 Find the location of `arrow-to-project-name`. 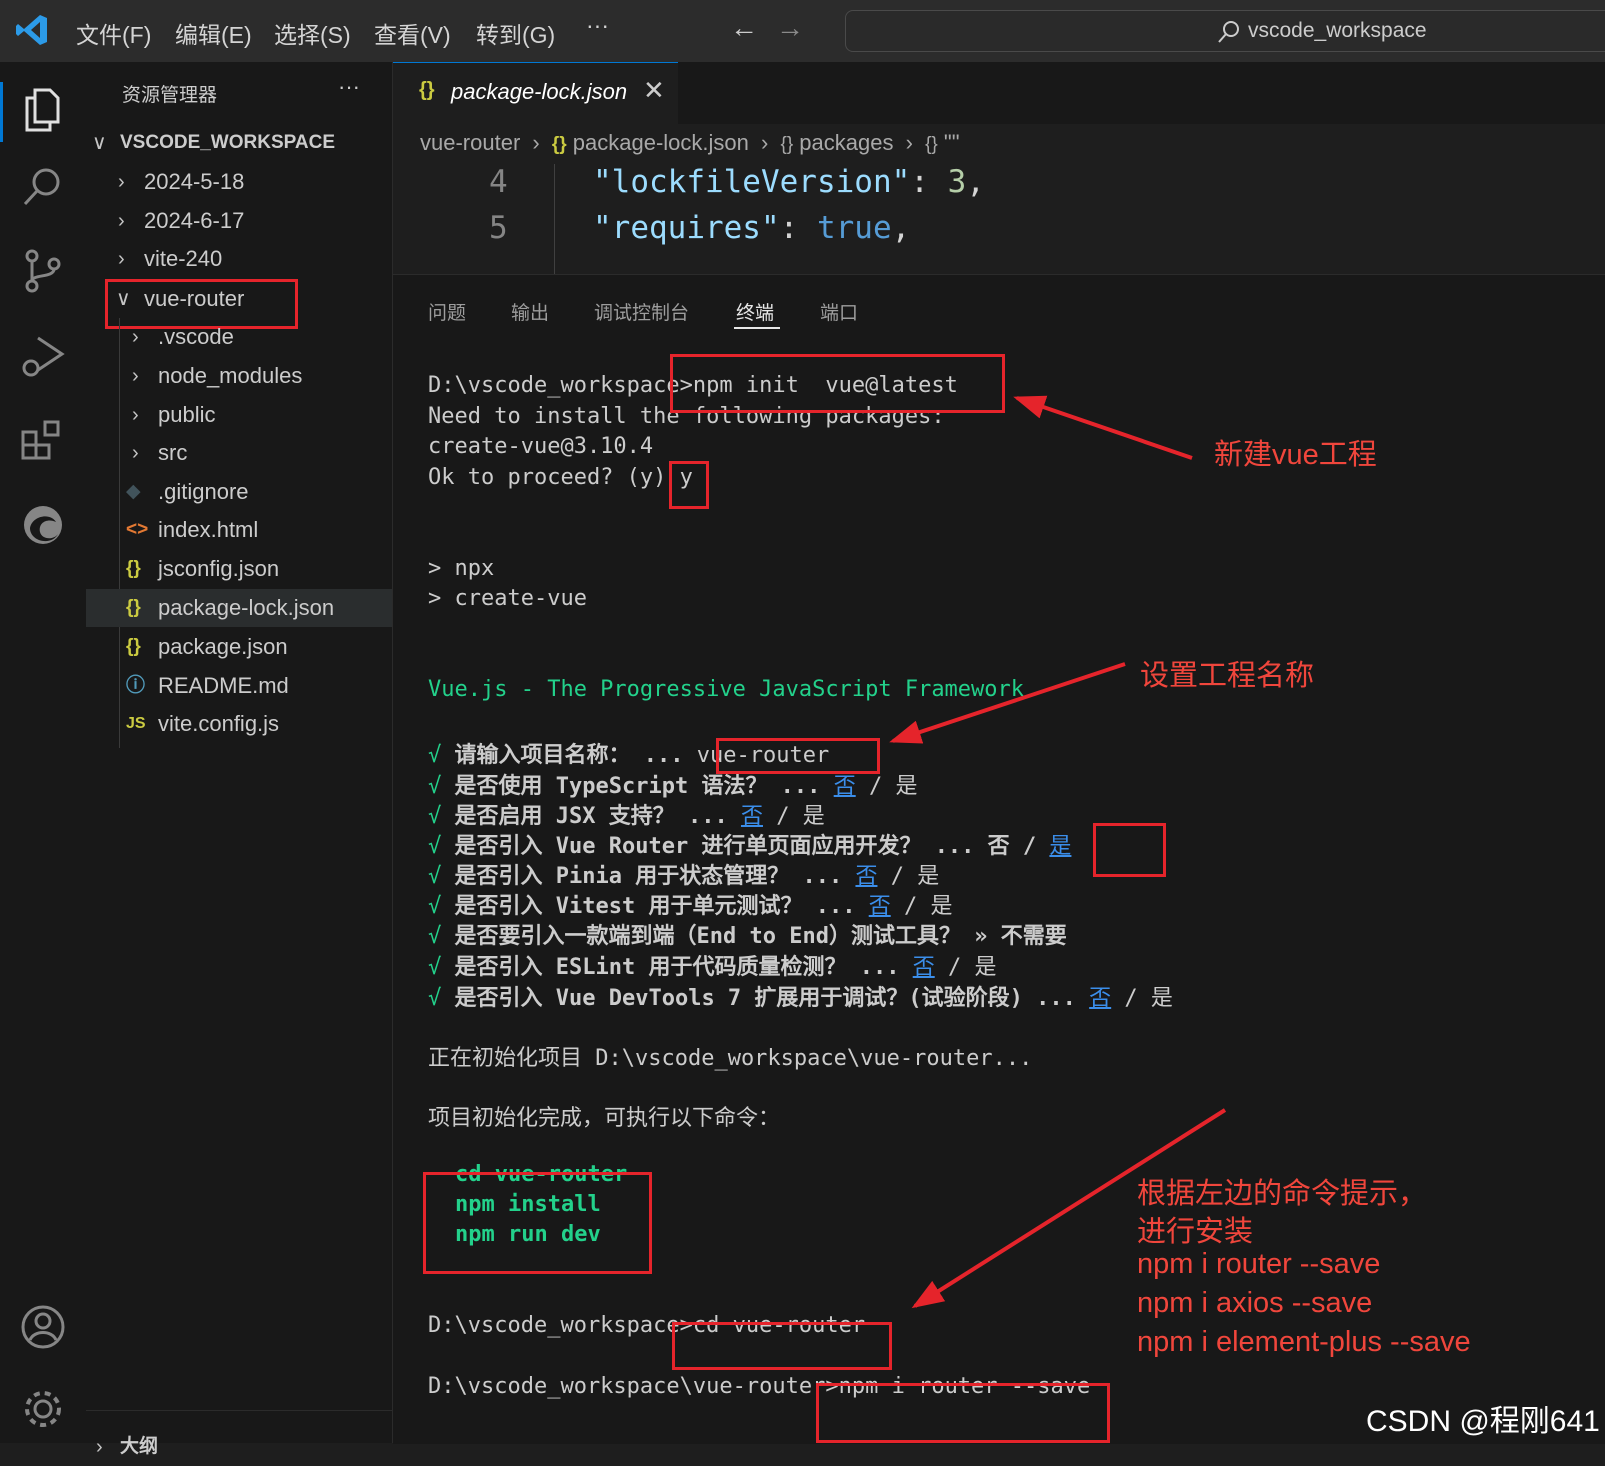

arrow-to-project-name is located at coordinates (1007, 703).